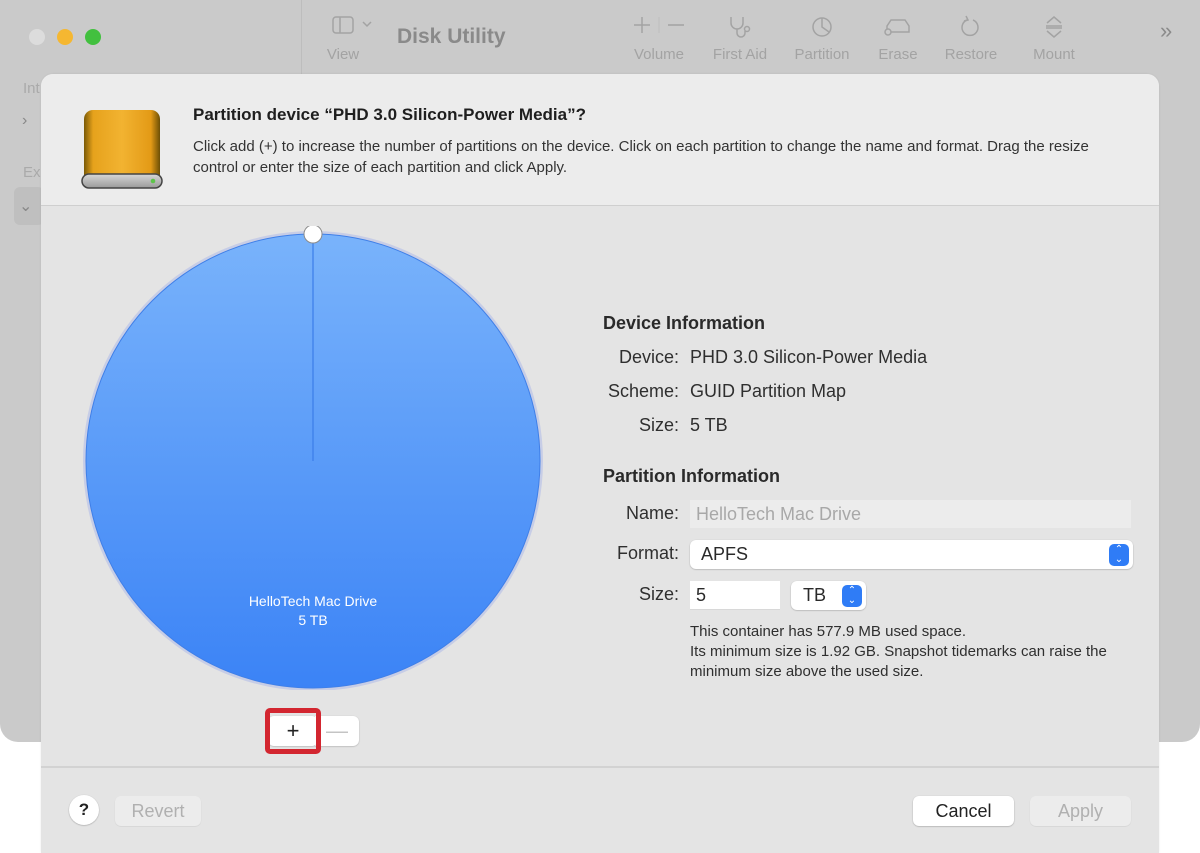  Describe the element at coordinates (659, 54) in the screenshot. I see `volume-label: Volume` at that location.